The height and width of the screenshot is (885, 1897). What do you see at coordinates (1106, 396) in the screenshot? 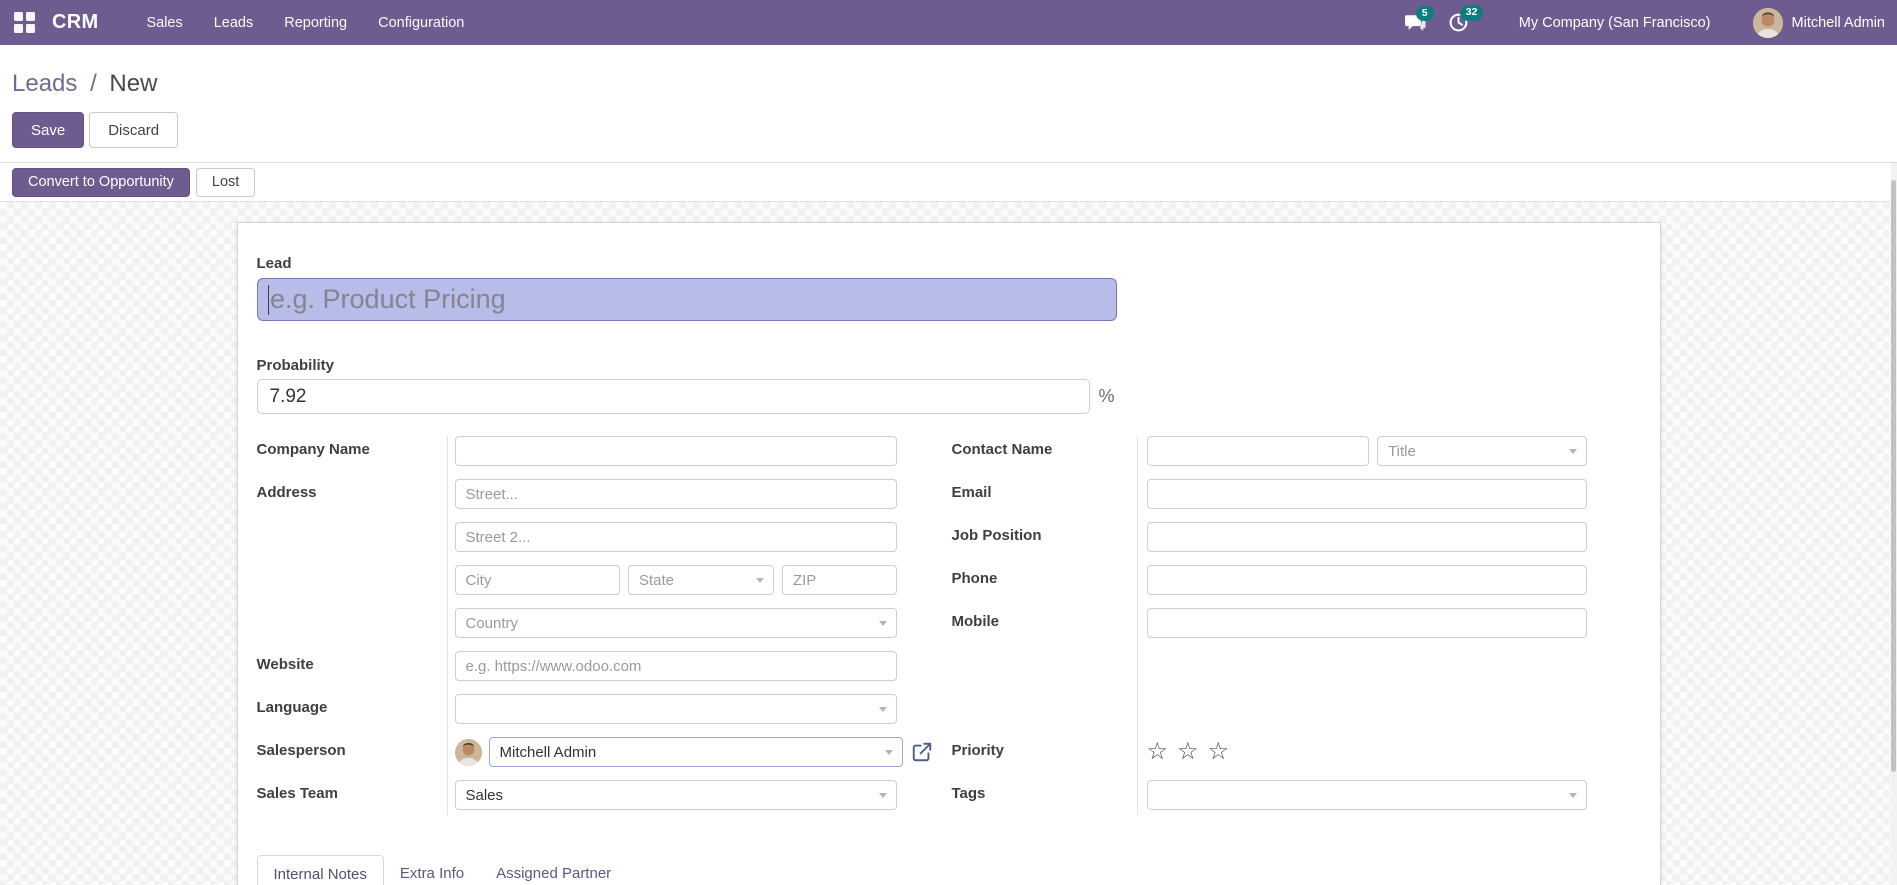
I see `percent-suffix: %` at bounding box center [1106, 396].